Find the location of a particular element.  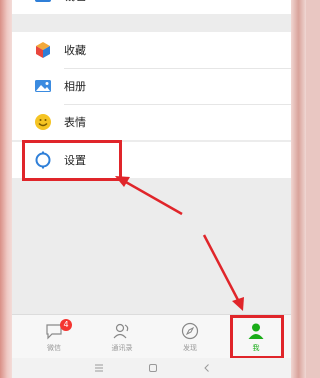

menu-item-stickers: 表情 is located at coordinates (151, 122).